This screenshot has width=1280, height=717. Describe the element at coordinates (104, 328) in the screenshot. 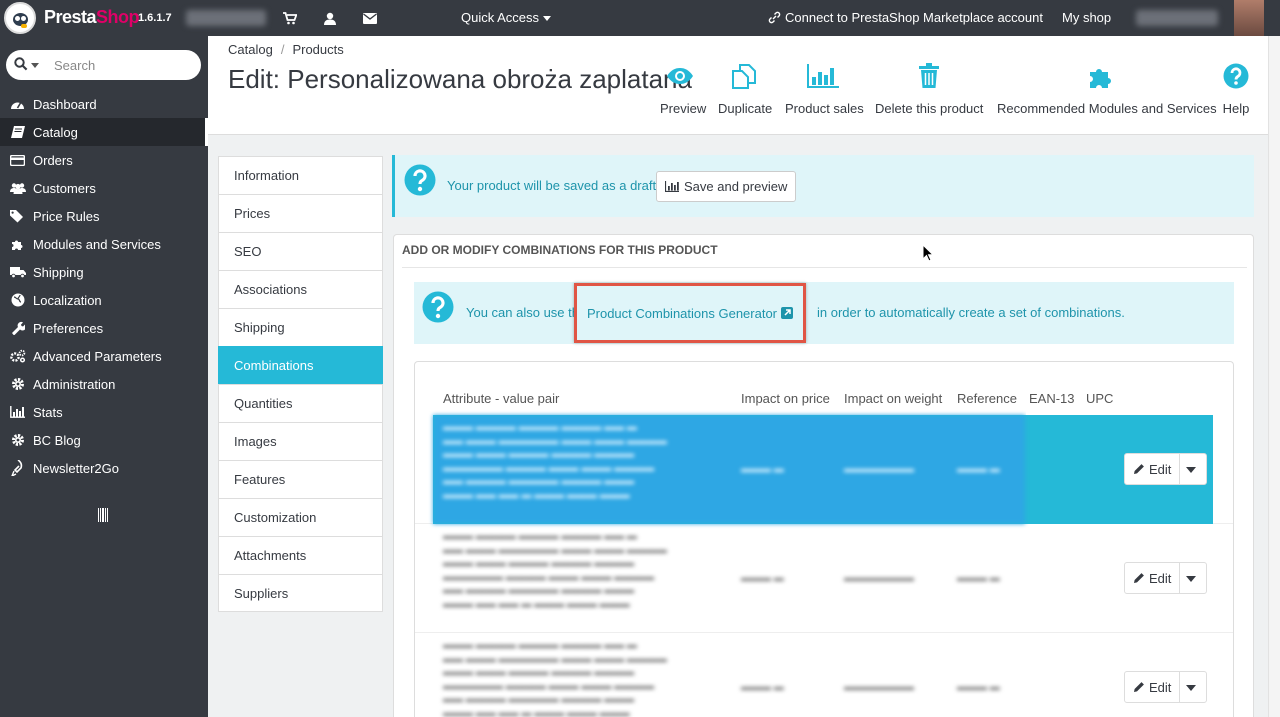

I see `sidebar-item-preferences: Preferences` at that location.